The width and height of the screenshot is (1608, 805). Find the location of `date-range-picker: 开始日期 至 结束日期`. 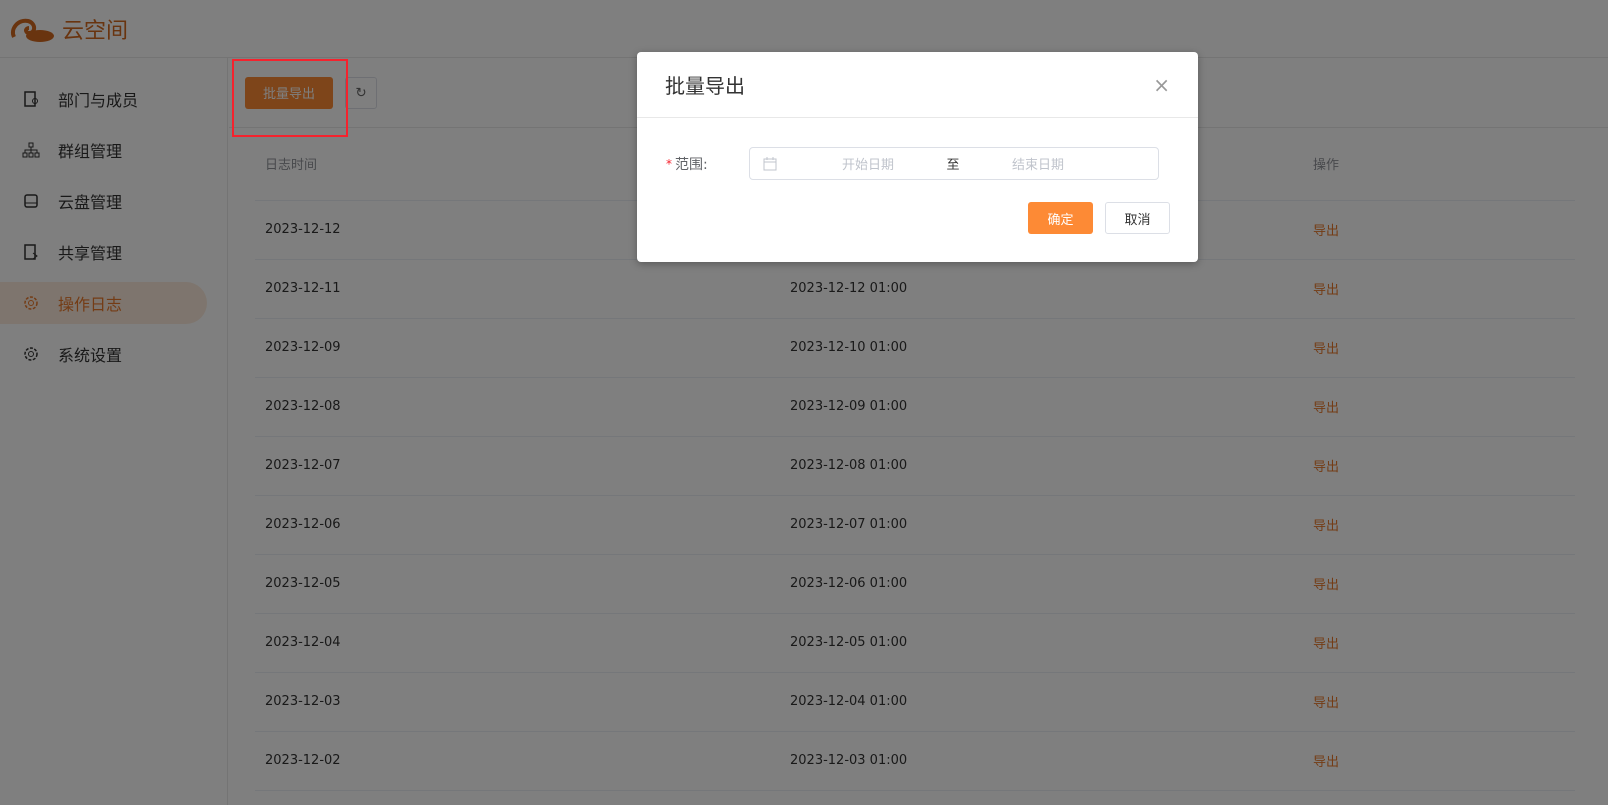

date-range-picker: 开始日期 至 结束日期 is located at coordinates (954, 163).